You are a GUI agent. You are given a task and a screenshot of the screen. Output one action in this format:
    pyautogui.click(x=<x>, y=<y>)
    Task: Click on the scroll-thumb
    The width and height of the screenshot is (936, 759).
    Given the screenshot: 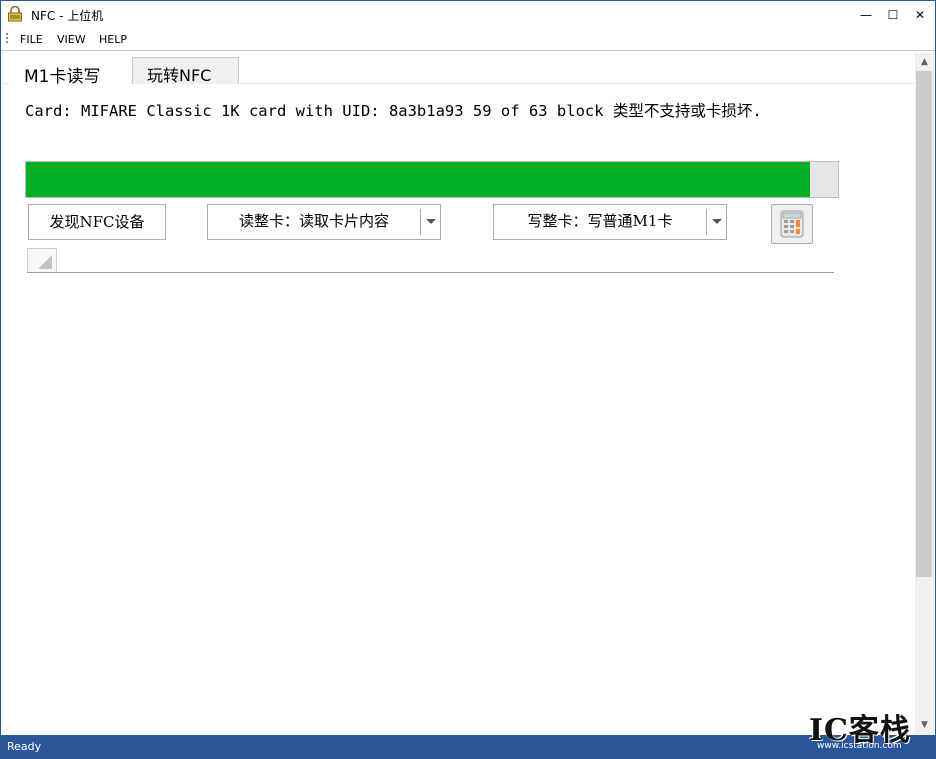 What is the action you would take?
    pyautogui.click(x=924, y=324)
    